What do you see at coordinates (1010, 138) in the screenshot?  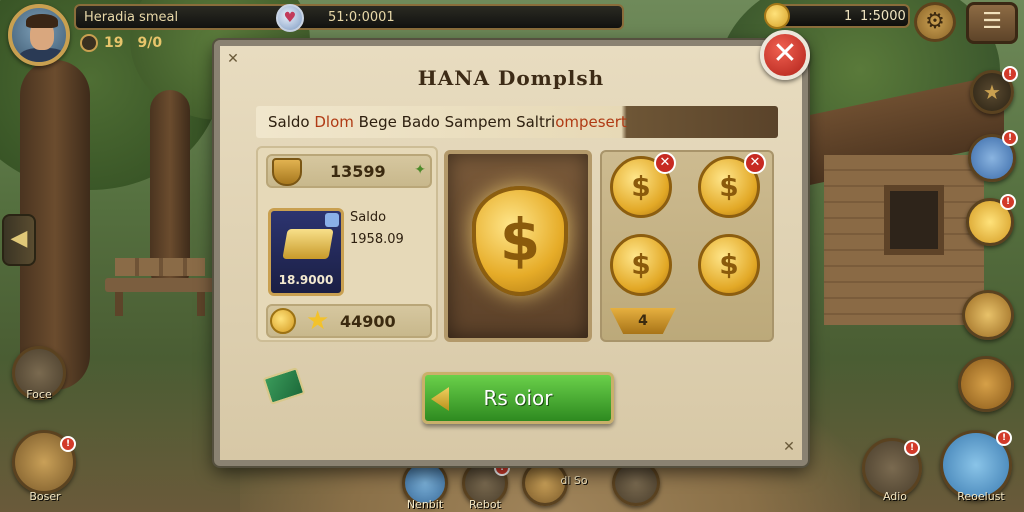 I see `right-helmet-badge: !` at bounding box center [1010, 138].